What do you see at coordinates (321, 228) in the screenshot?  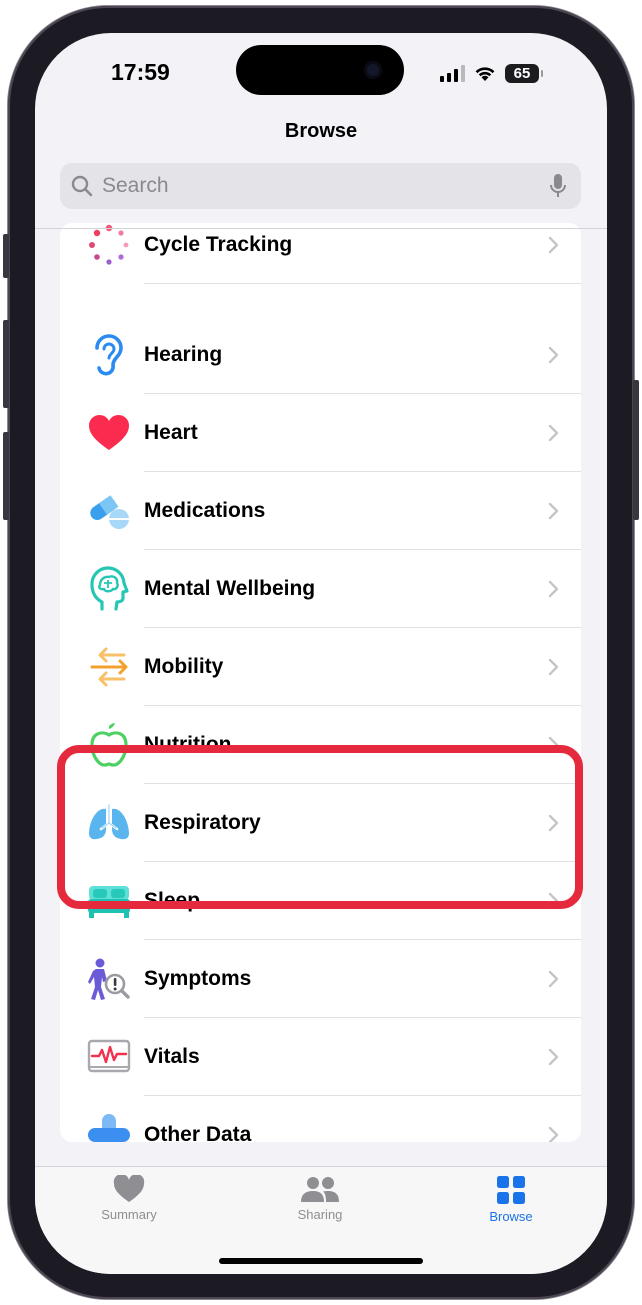 I see `header-divider` at bounding box center [321, 228].